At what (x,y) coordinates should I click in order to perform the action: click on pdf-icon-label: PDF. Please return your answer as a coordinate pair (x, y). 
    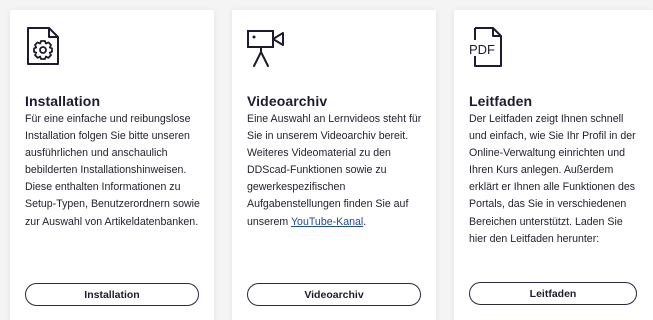
    Looking at the image, I should click on (482, 49).